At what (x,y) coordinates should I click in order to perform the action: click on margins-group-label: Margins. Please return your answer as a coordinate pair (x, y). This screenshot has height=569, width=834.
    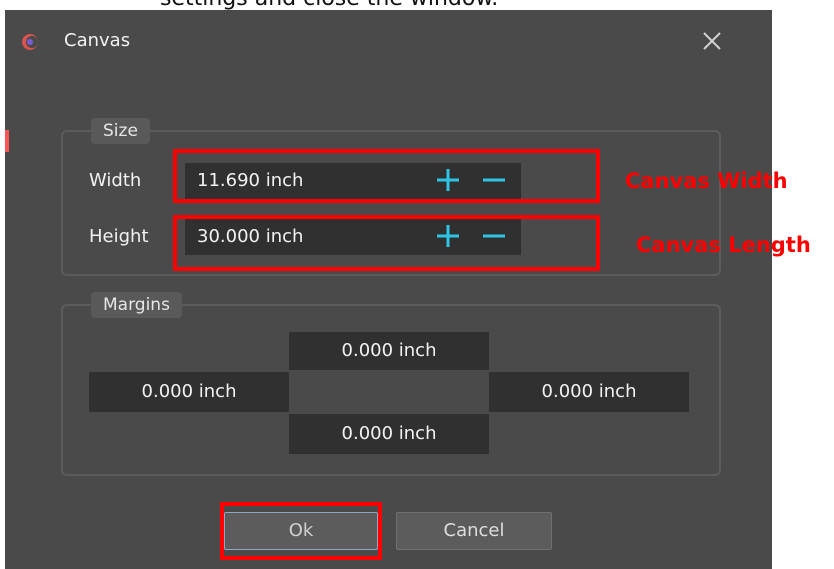
    Looking at the image, I should click on (136, 305).